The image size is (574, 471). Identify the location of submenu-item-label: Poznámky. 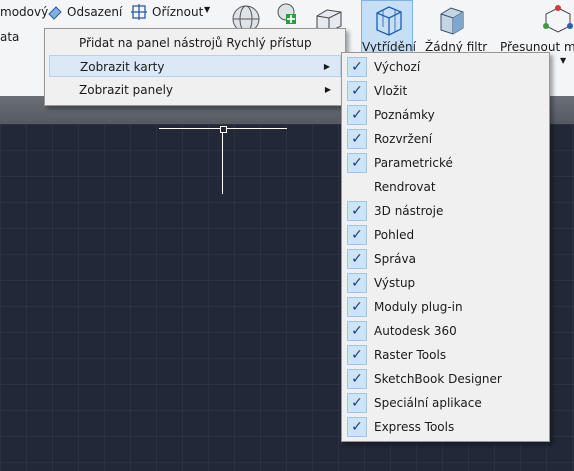
(404, 115).